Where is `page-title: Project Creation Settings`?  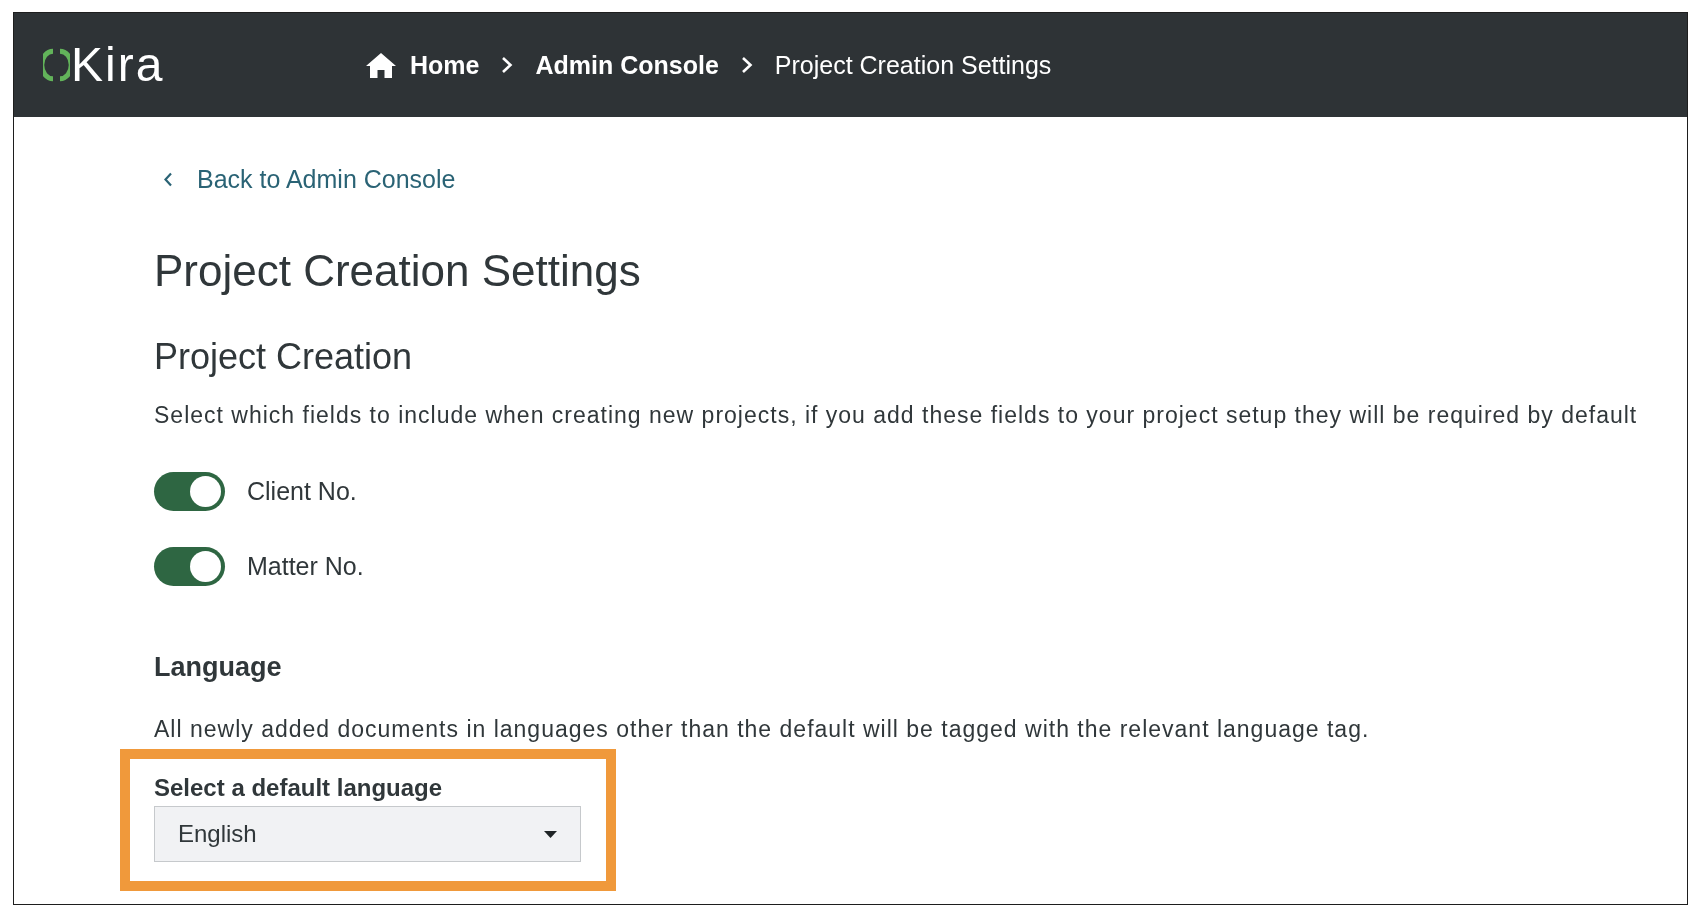 page-title: Project Creation Settings is located at coordinates (397, 271).